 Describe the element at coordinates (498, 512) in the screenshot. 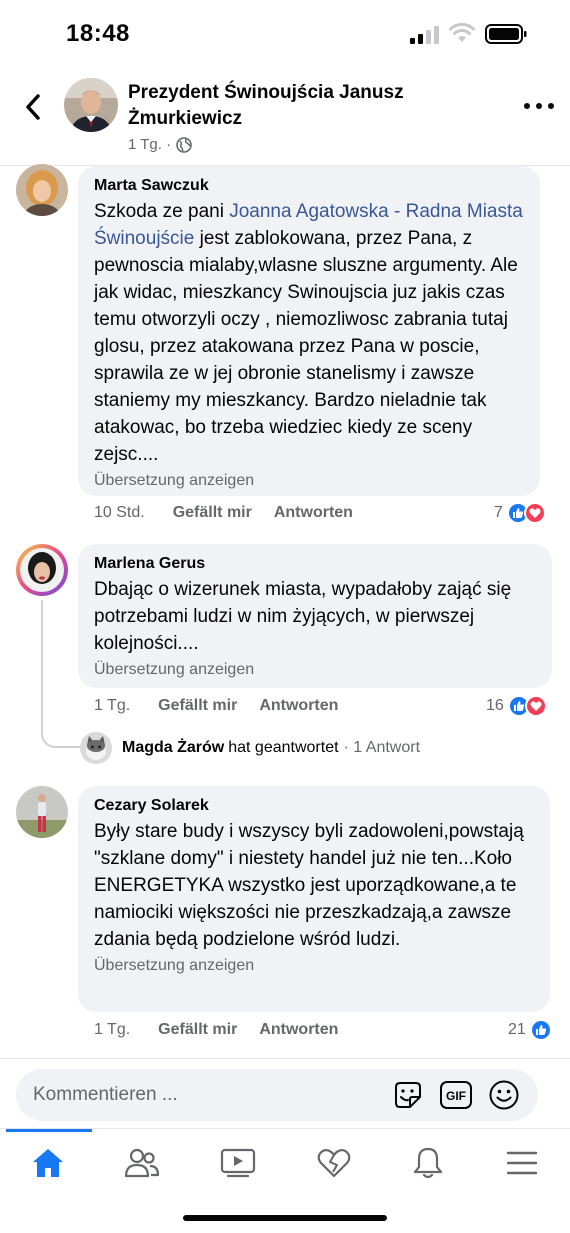

I see `reaction-count: 7` at that location.